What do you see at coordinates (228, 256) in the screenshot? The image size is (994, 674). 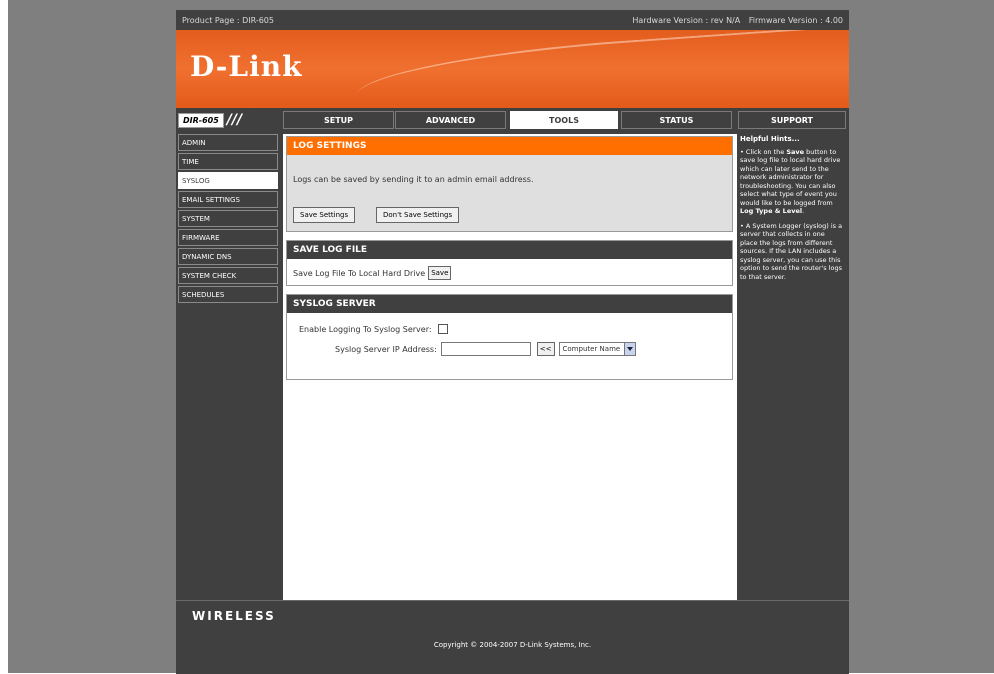 I see `sidebar-item-dynamic-dns: DYNAMIC DNS` at bounding box center [228, 256].